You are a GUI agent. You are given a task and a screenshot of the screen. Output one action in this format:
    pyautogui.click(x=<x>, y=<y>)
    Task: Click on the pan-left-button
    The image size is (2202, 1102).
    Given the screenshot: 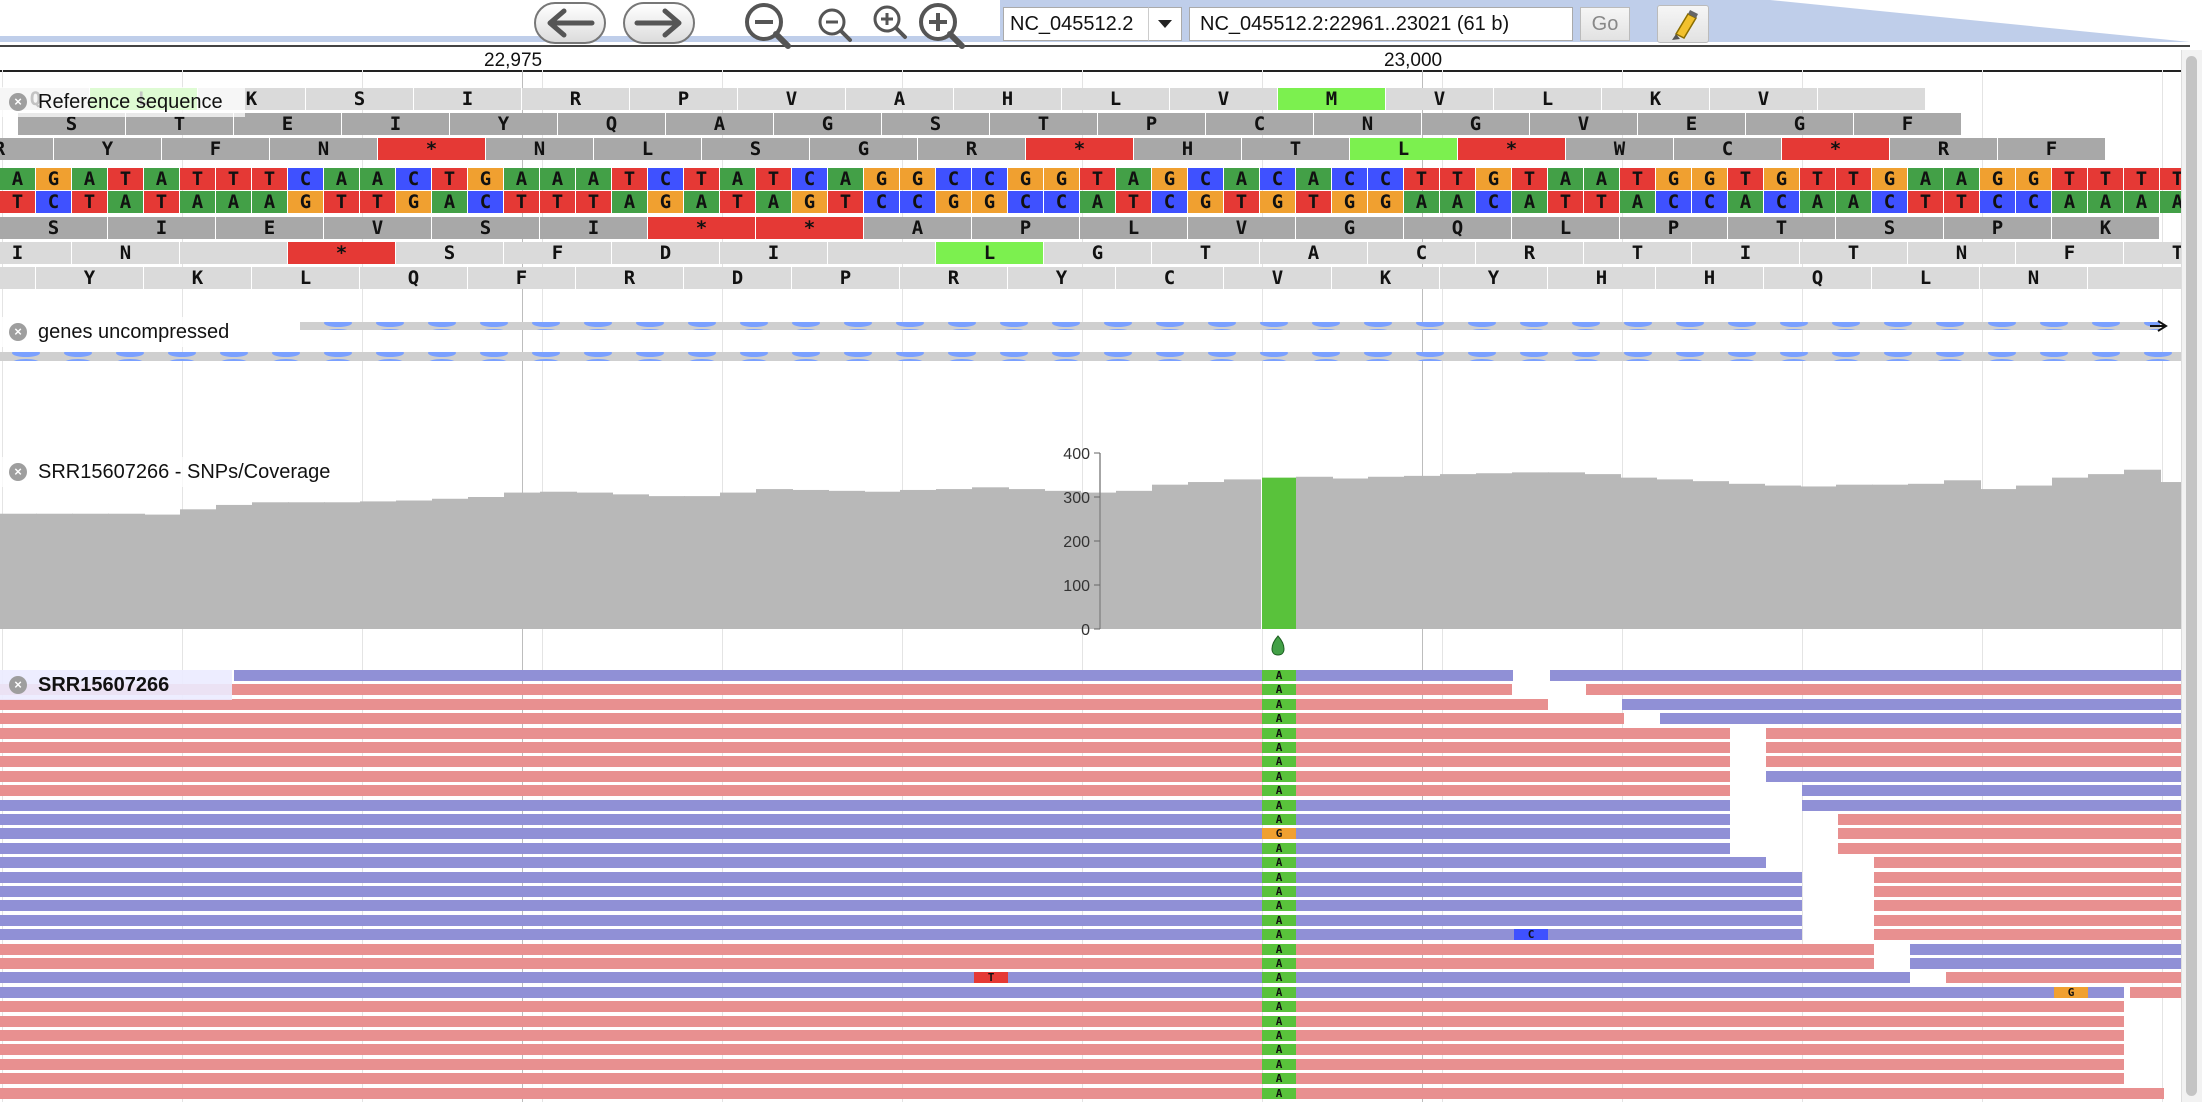 What is the action you would take?
    pyautogui.click(x=570, y=23)
    